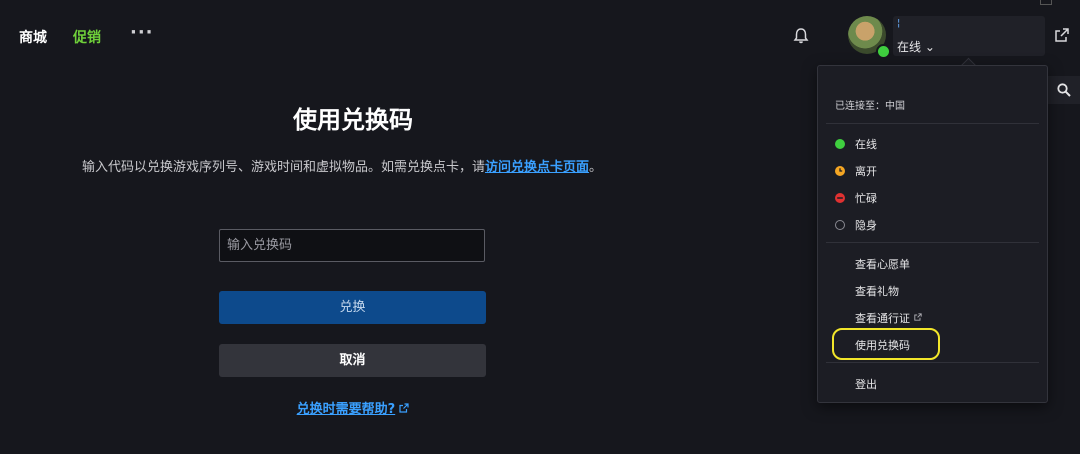  What do you see at coordinates (840, 198) in the screenshot?
I see `busy-icon` at bounding box center [840, 198].